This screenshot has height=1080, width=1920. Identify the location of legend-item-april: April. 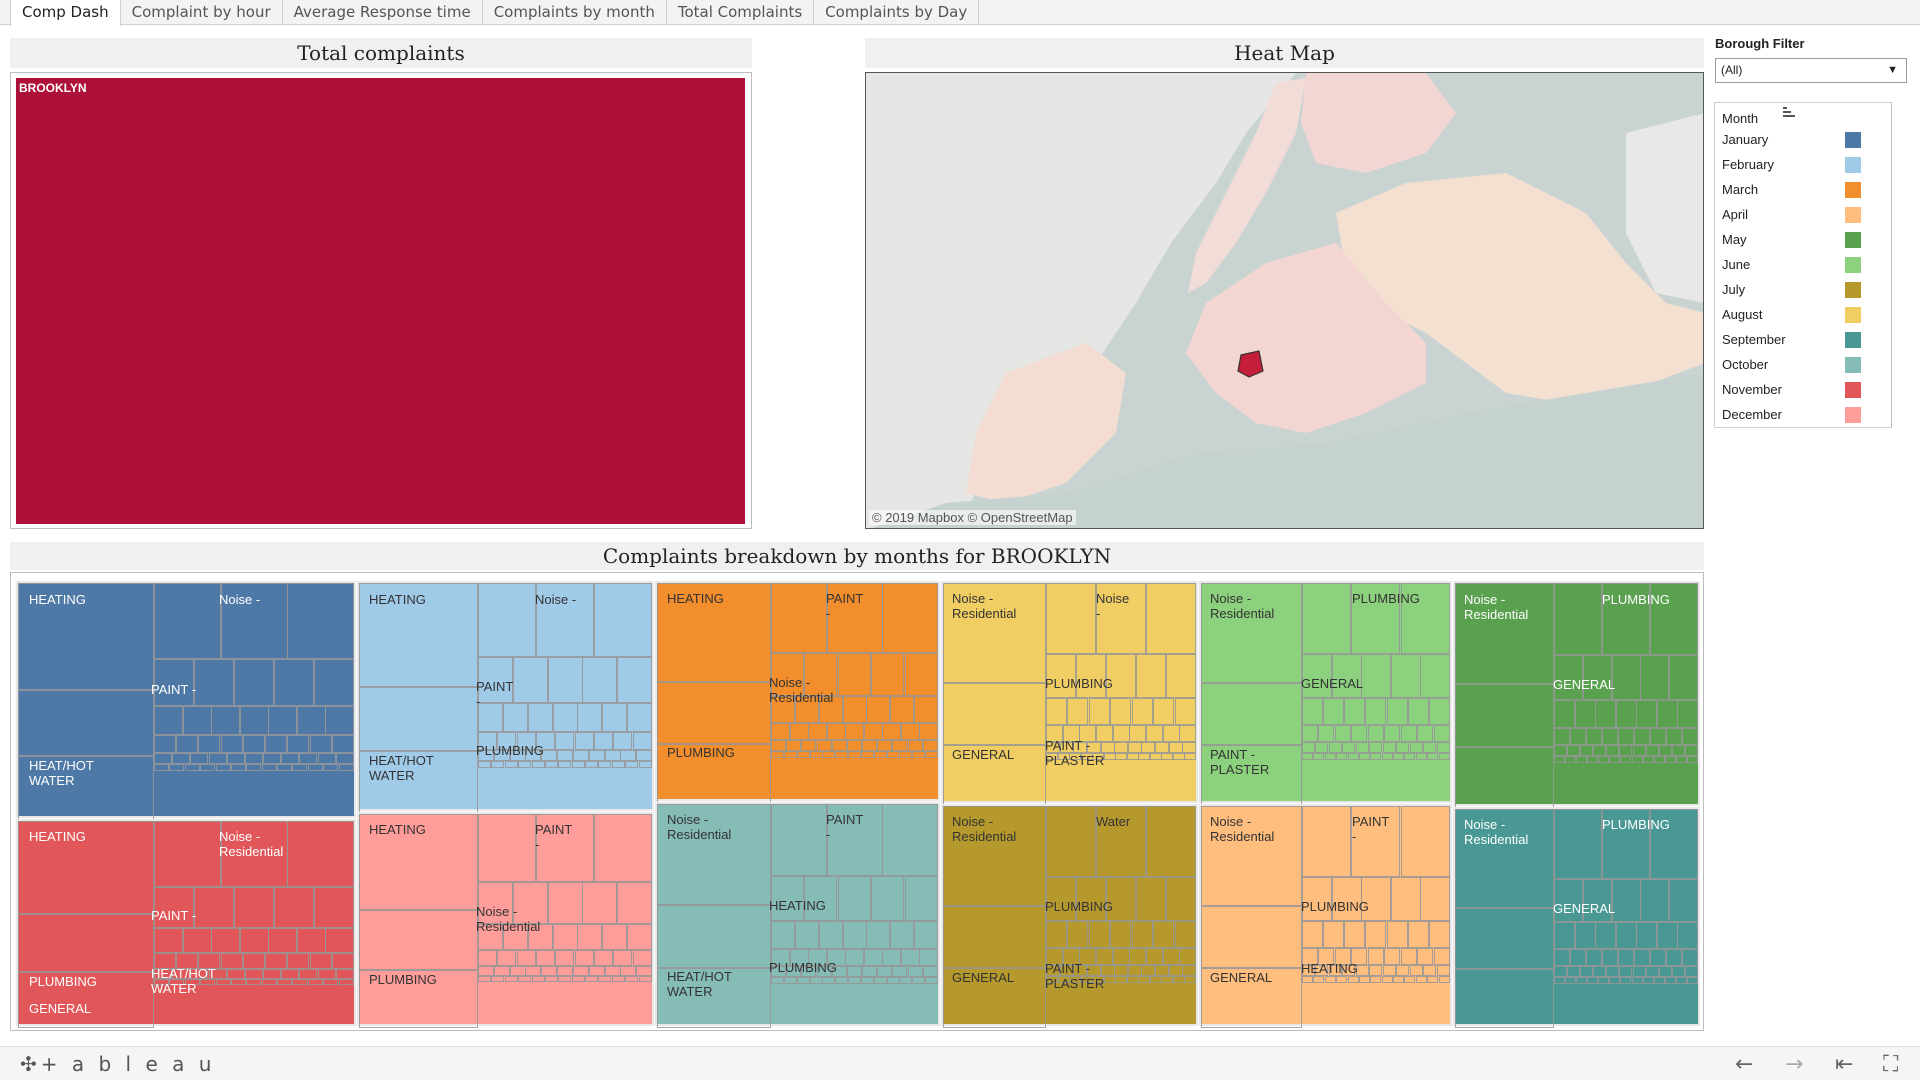
(1735, 214).